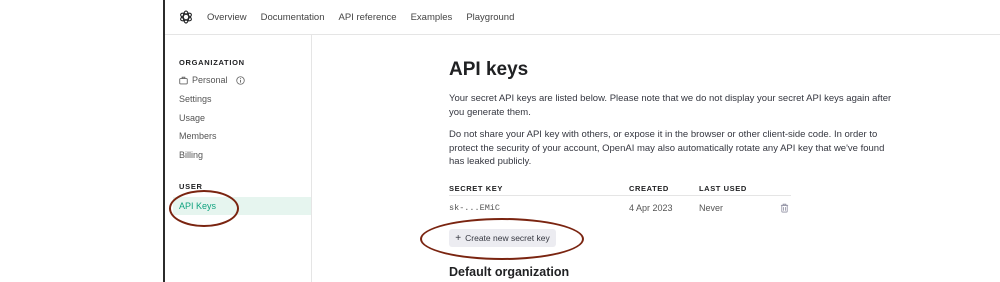 Image resolution: width=1000 pixels, height=282 pixels. What do you see at coordinates (784, 208) in the screenshot?
I see `trash-icon` at bounding box center [784, 208].